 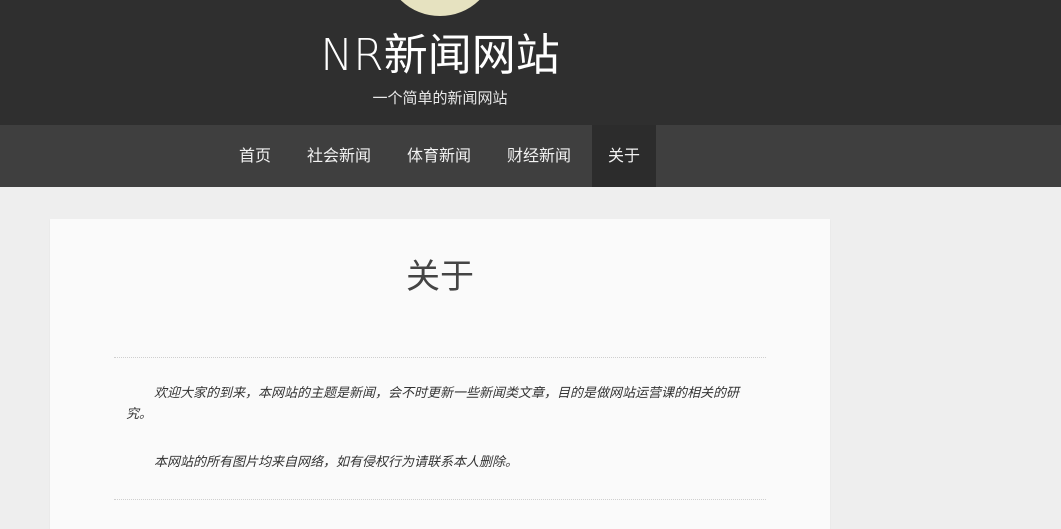 I want to click on site-title: NR新闻网站, so click(x=440, y=56).